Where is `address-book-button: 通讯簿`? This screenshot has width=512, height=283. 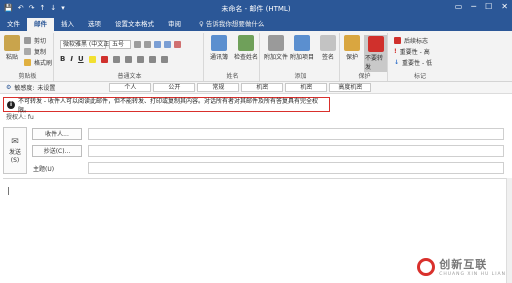 address-book-button: 通讯簿 is located at coordinates (219, 48).